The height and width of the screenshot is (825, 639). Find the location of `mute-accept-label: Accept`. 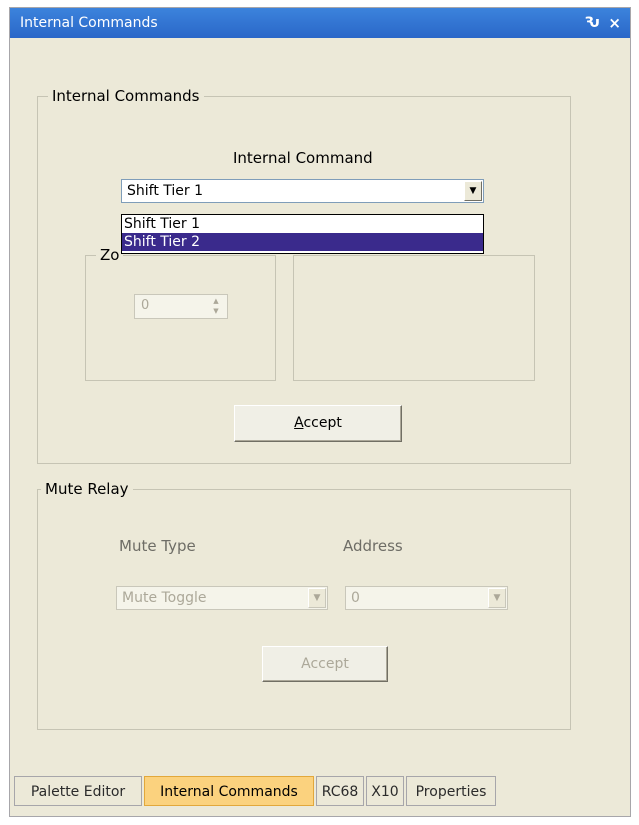

mute-accept-label: Accept is located at coordinates (325, 664).